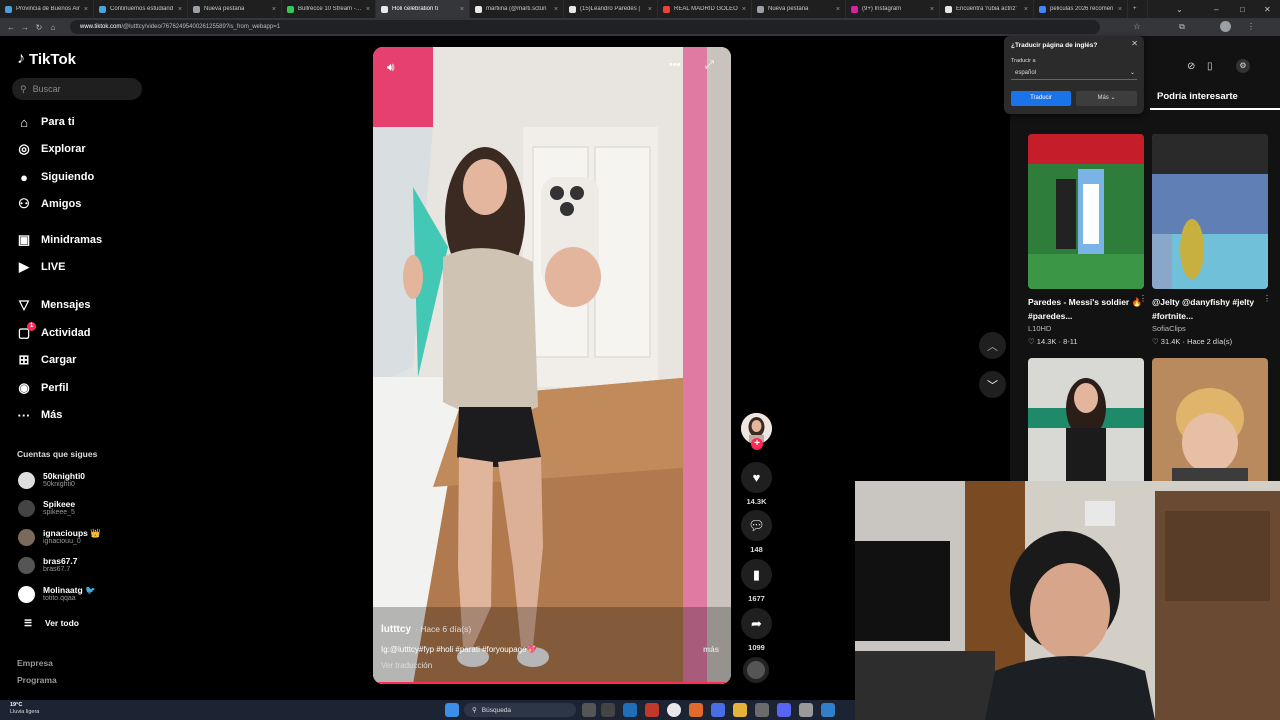 This screenshot has width=1280, height=720. Describe the element at coordinates (1137, 26) in the screenshot. I see `star-icon: ☆` at that location.